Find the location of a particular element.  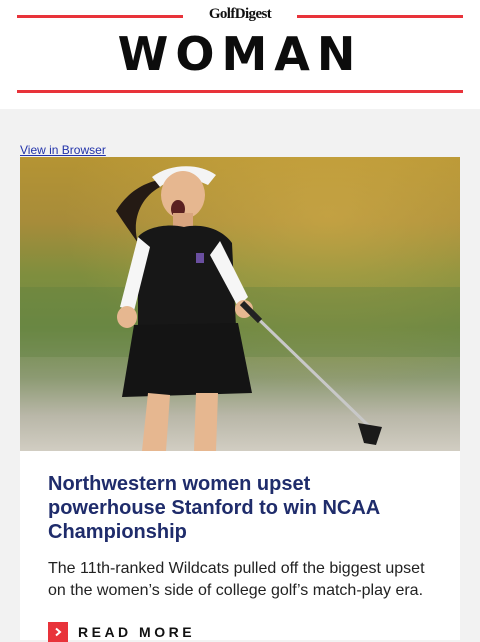

header-rule-left is located at coordinates (100, 16).